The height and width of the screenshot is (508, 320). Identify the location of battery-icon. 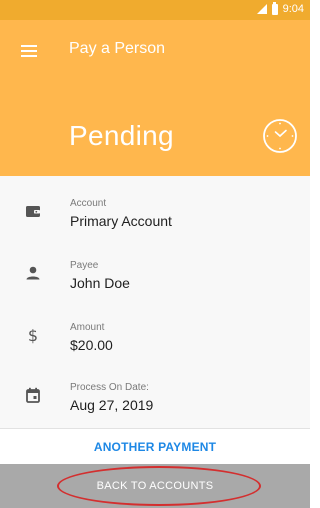
(274, 8).